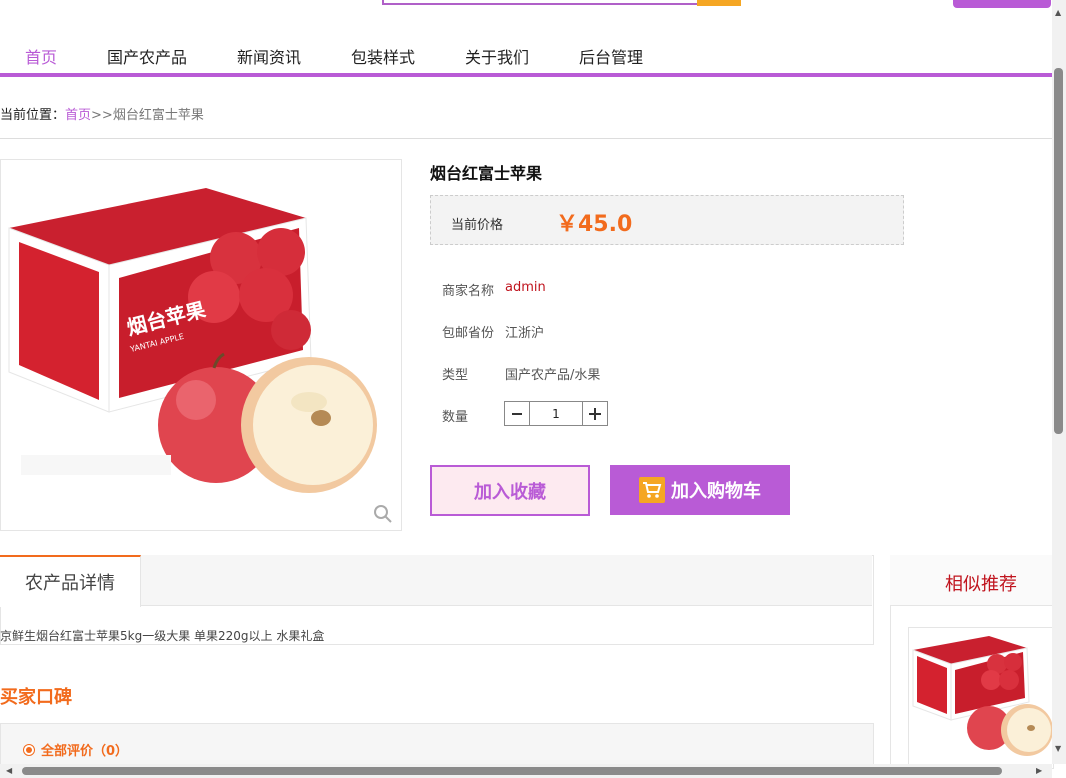 The width and height of the screenshot is (1066, 778). What do you see at coordinates (553, 375) in the screenshot?
I see `type-value: 国产农产品/水果` at bounding box center [553, 375].